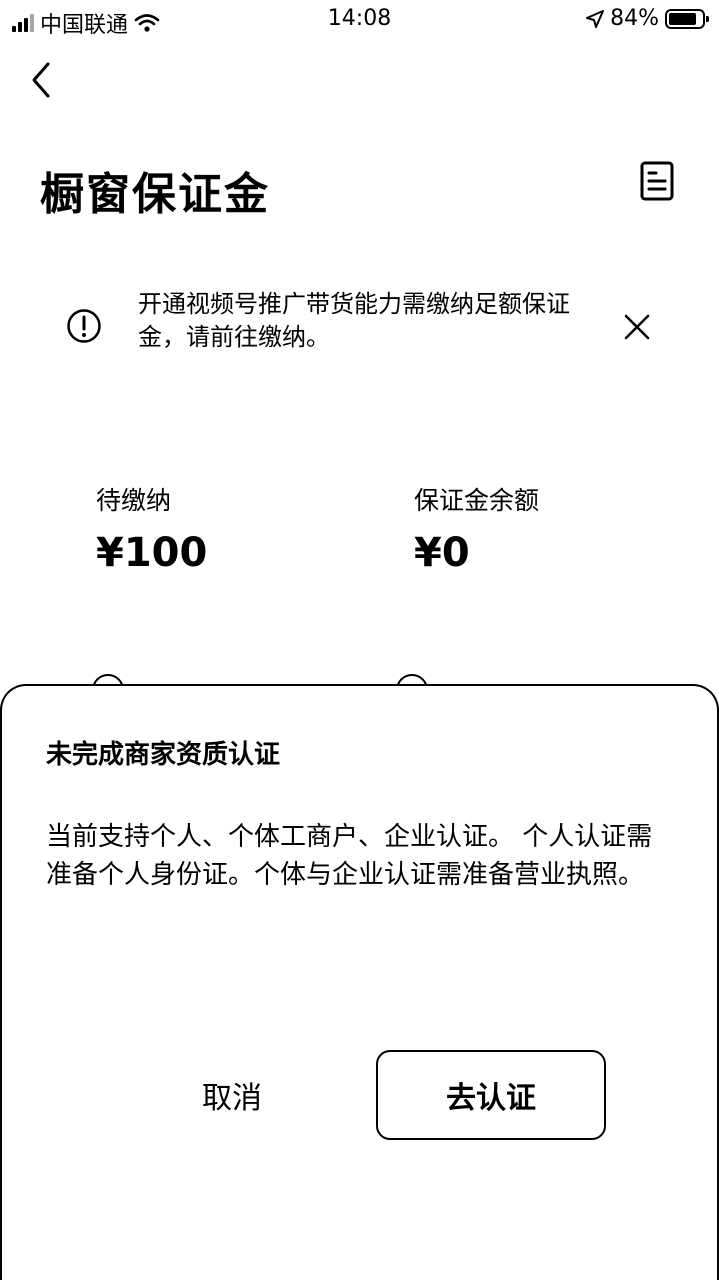 Image resolution: width=719 pixels, height=1280 pixels. I want to click on status-bar: 中国联通 14:08 84%, so click(359, 20).